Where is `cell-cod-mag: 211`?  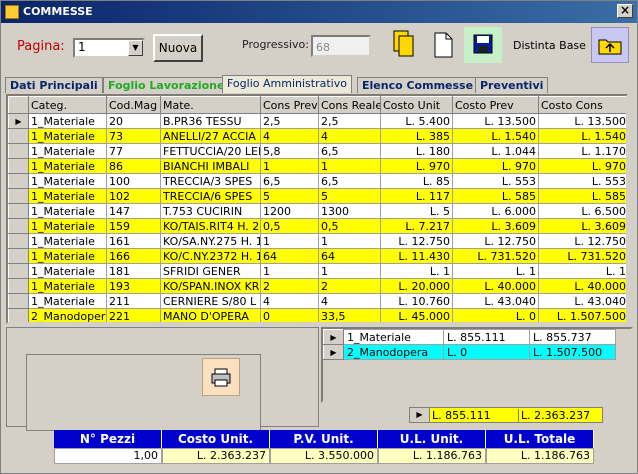
cell-cod-mag: 211 is located at coordinates (133, 301).